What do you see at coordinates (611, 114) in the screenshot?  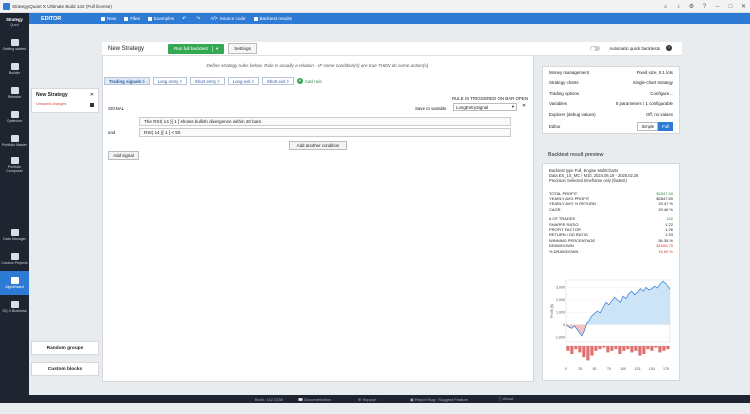 I see `setting-row: Explorer (debug values) Off, no values` at bounding box center [611, 114].